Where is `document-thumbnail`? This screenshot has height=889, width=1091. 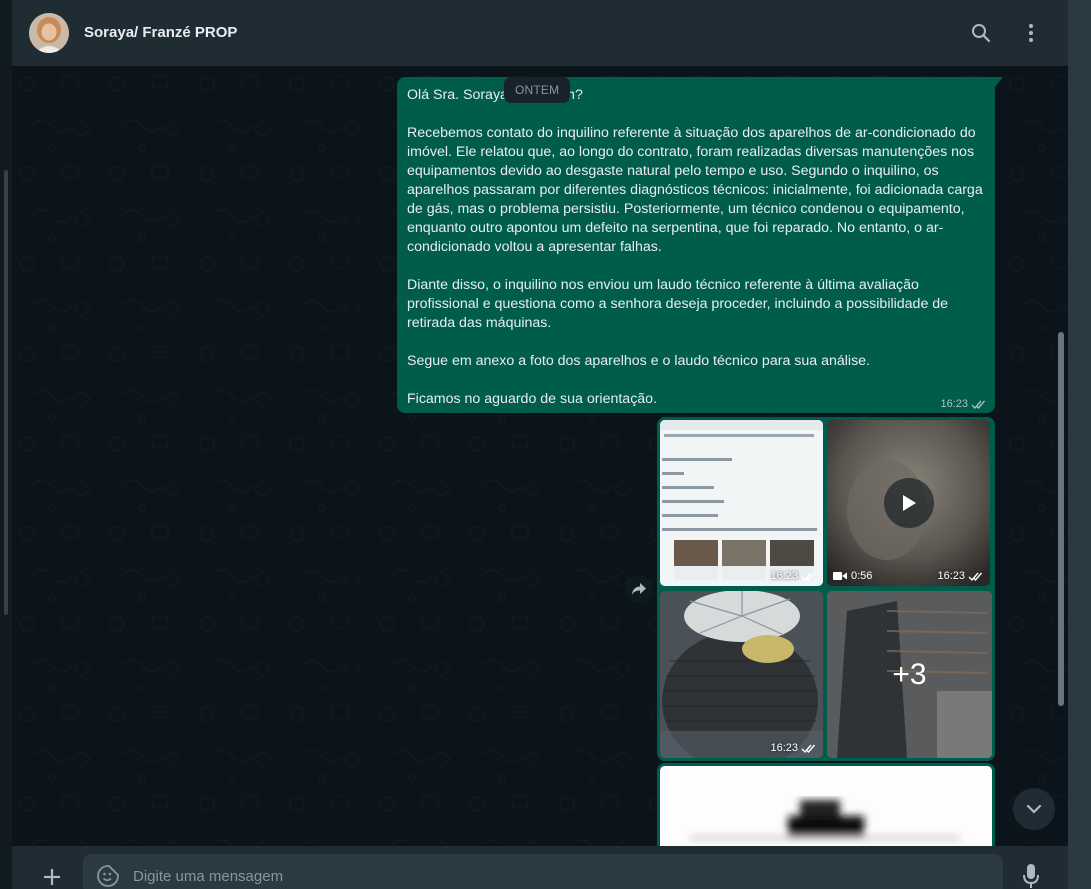 document-thumbnail is located at coordinates (741, 503).